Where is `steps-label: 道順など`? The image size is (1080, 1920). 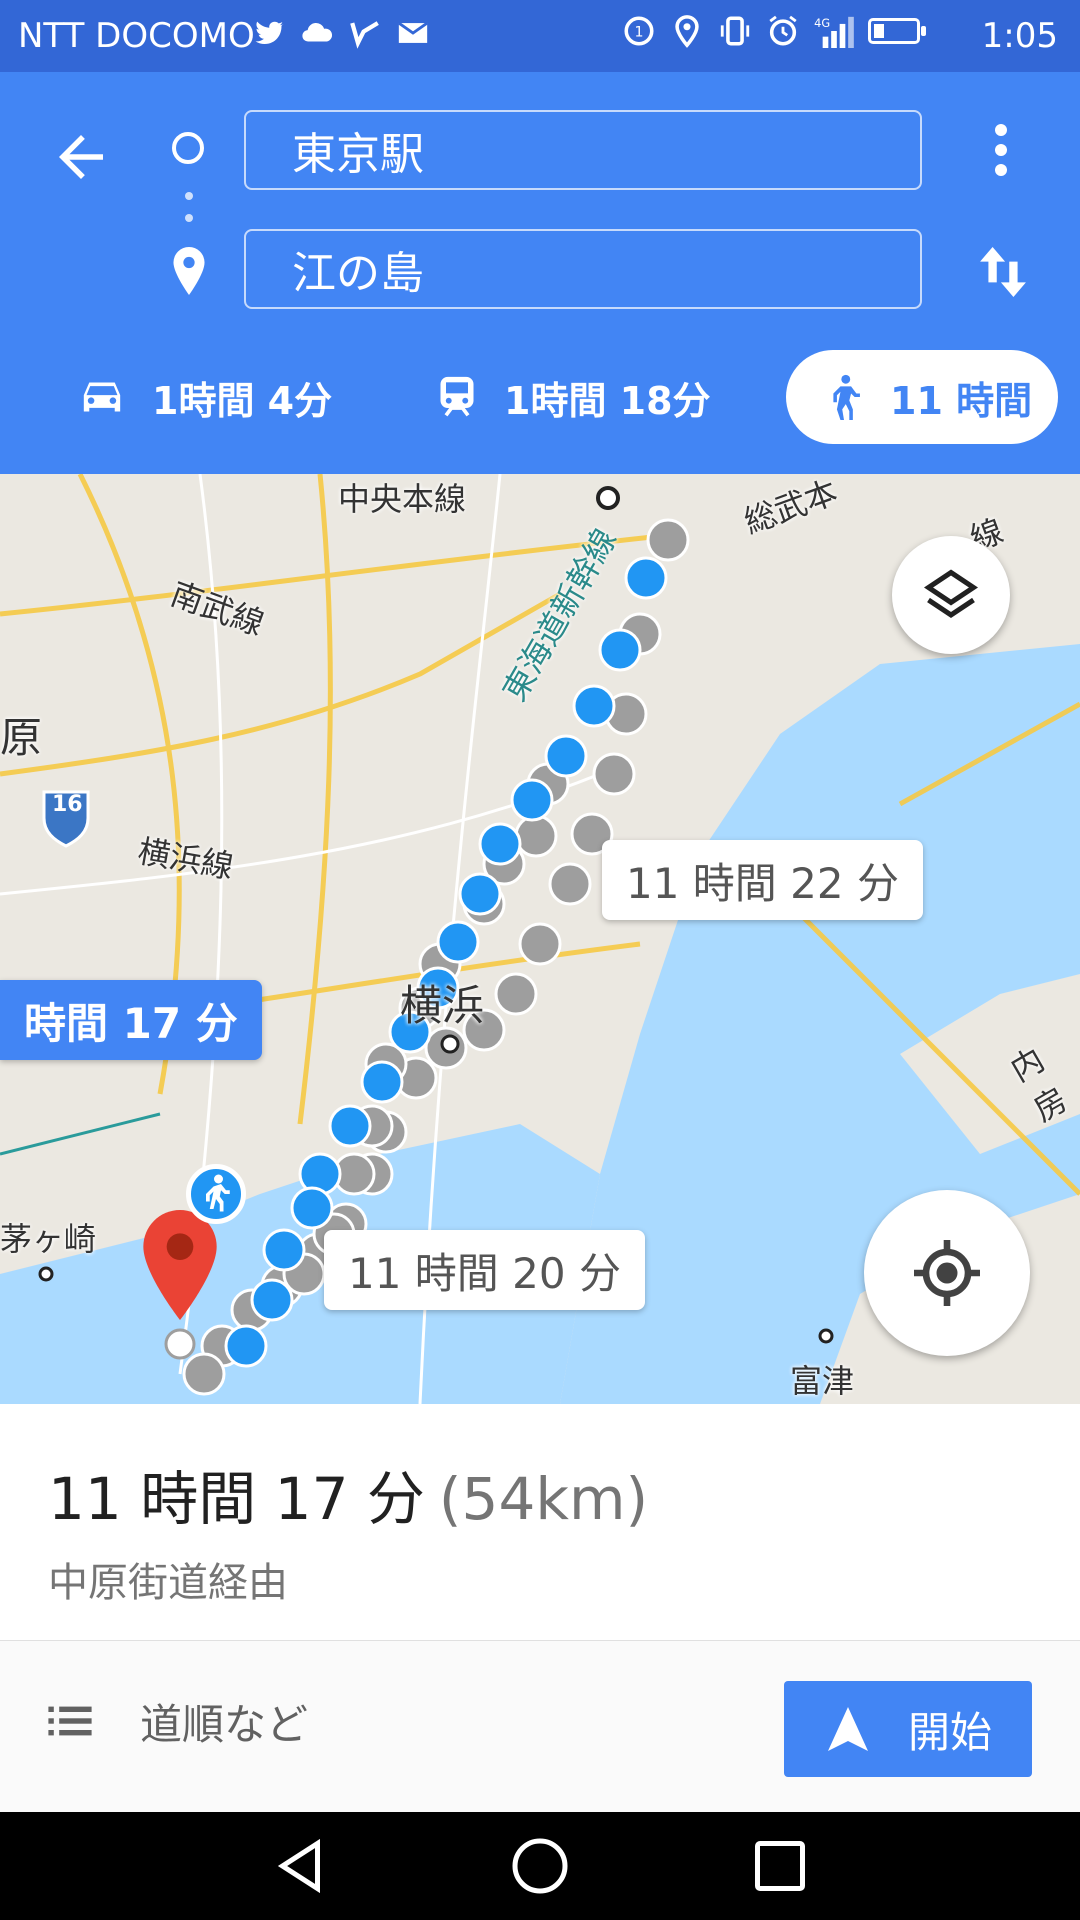 steps-label: 道順など is located at coordinates (224, 1724).